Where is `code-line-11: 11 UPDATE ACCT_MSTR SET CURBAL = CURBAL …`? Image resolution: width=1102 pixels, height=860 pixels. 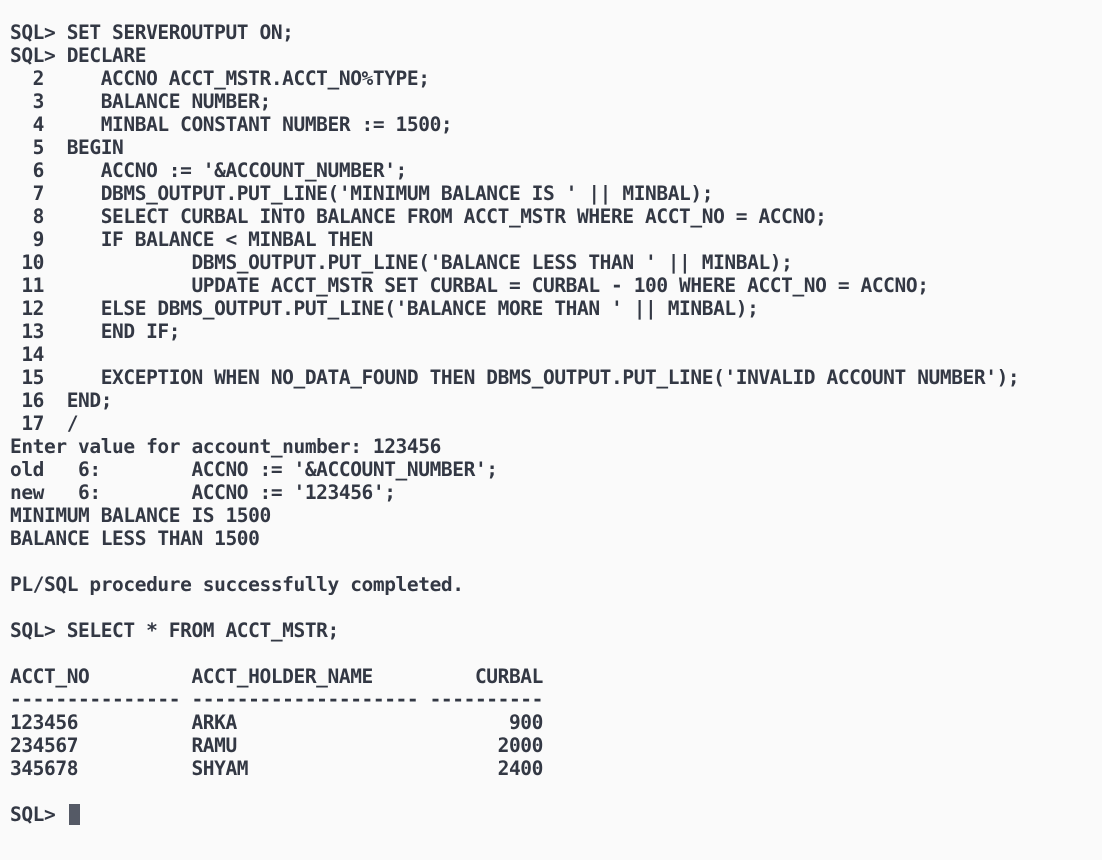 code-line-11: 11 UPDATE ACCT_MSTR SET CURBAL = CURBAL … is located at coordinates (469, 285).